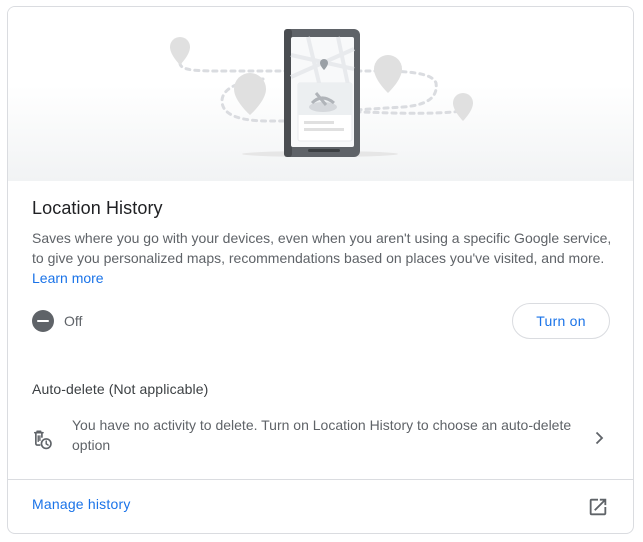  I want to click on map-illustration, so click(321, 93).